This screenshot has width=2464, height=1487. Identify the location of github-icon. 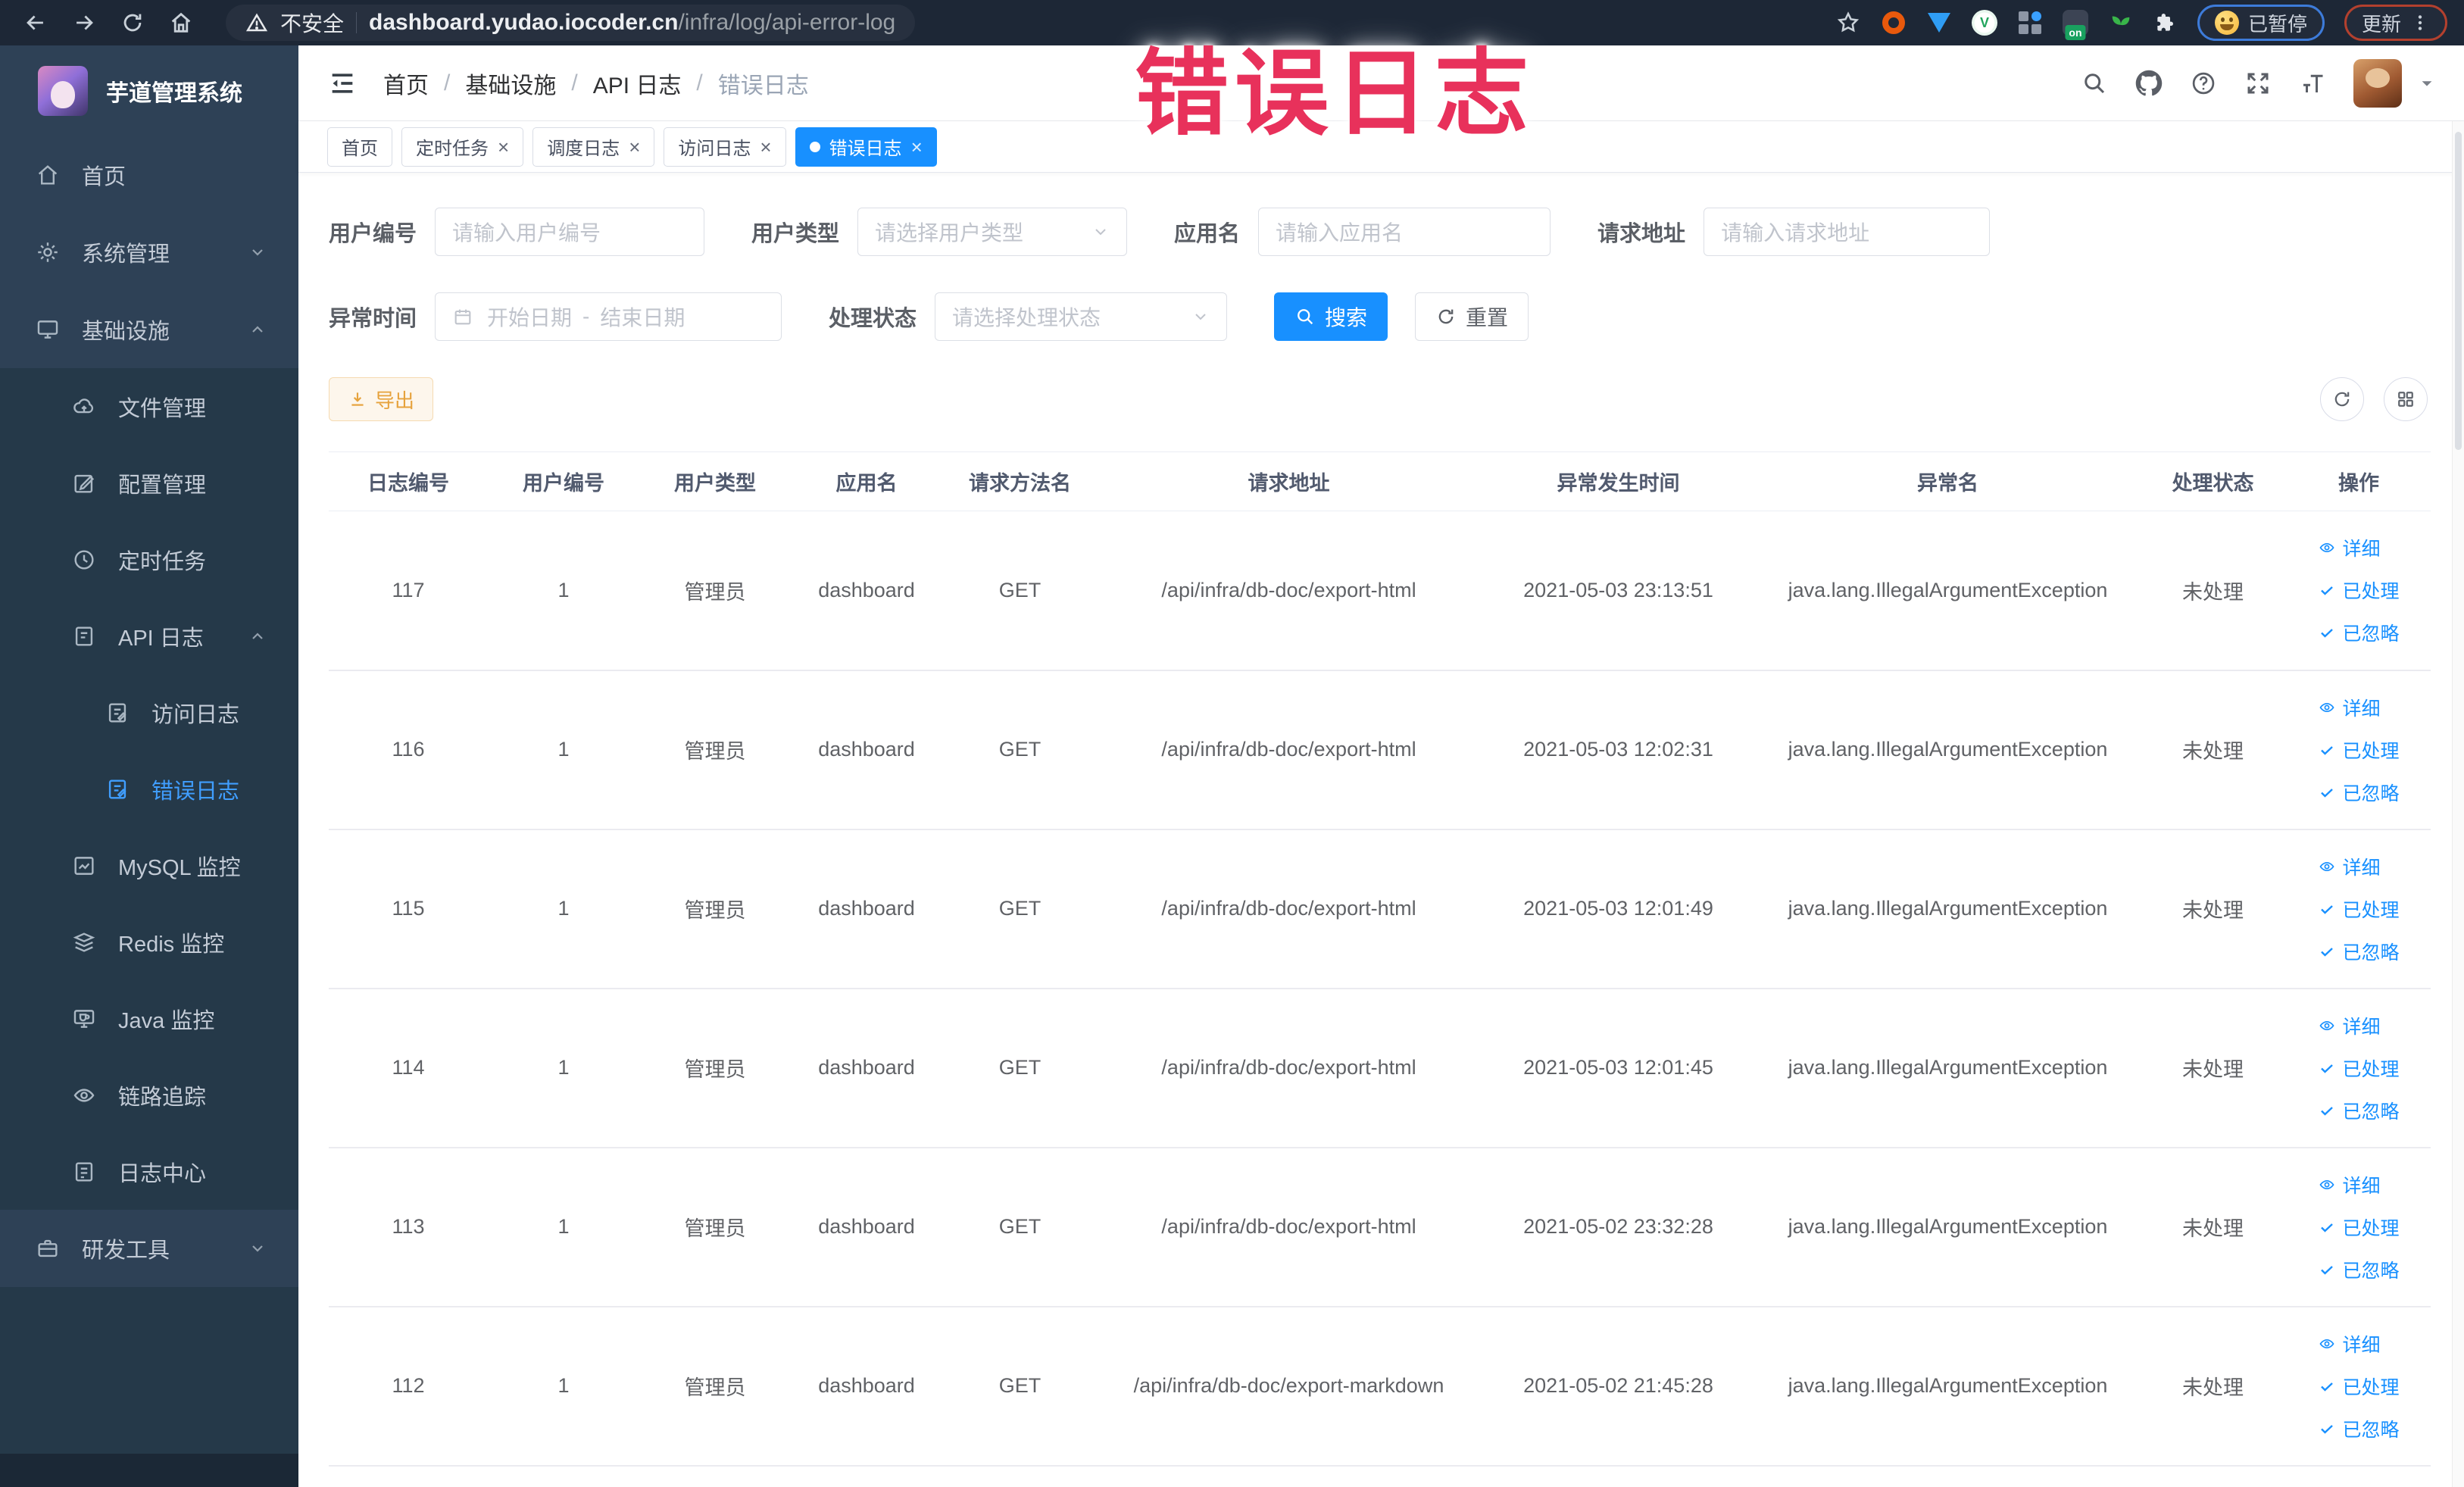
(2149, 83).